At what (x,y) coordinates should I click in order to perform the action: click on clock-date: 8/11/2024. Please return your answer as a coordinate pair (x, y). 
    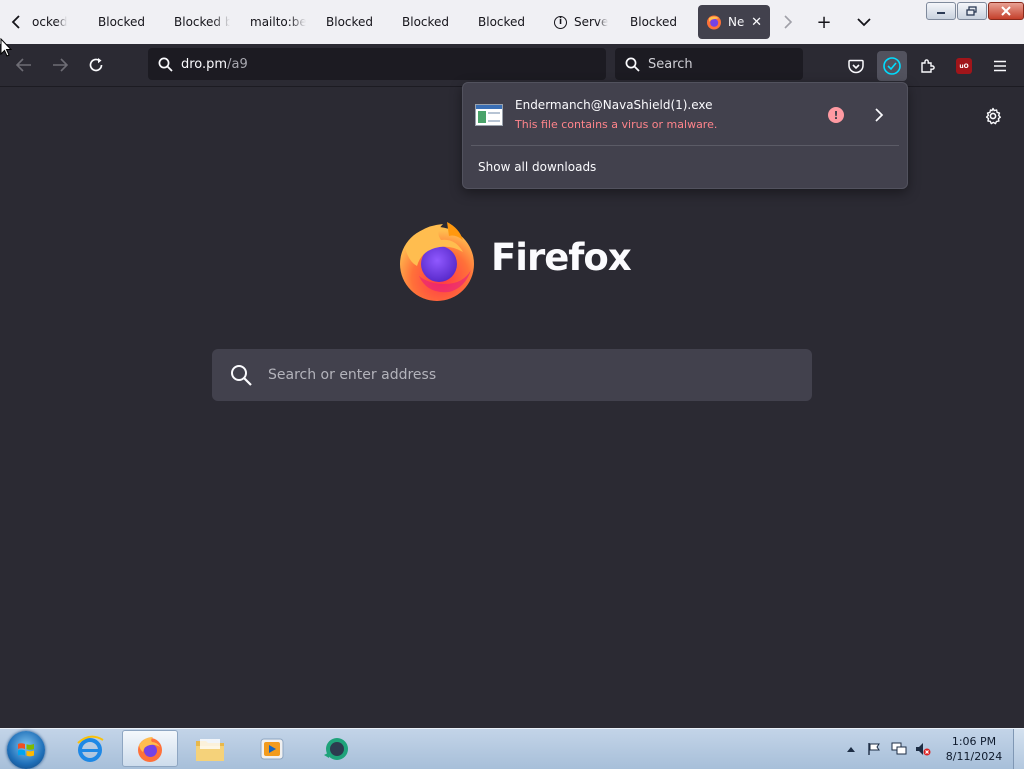
    Looking at the image, I should click on (974, 756).